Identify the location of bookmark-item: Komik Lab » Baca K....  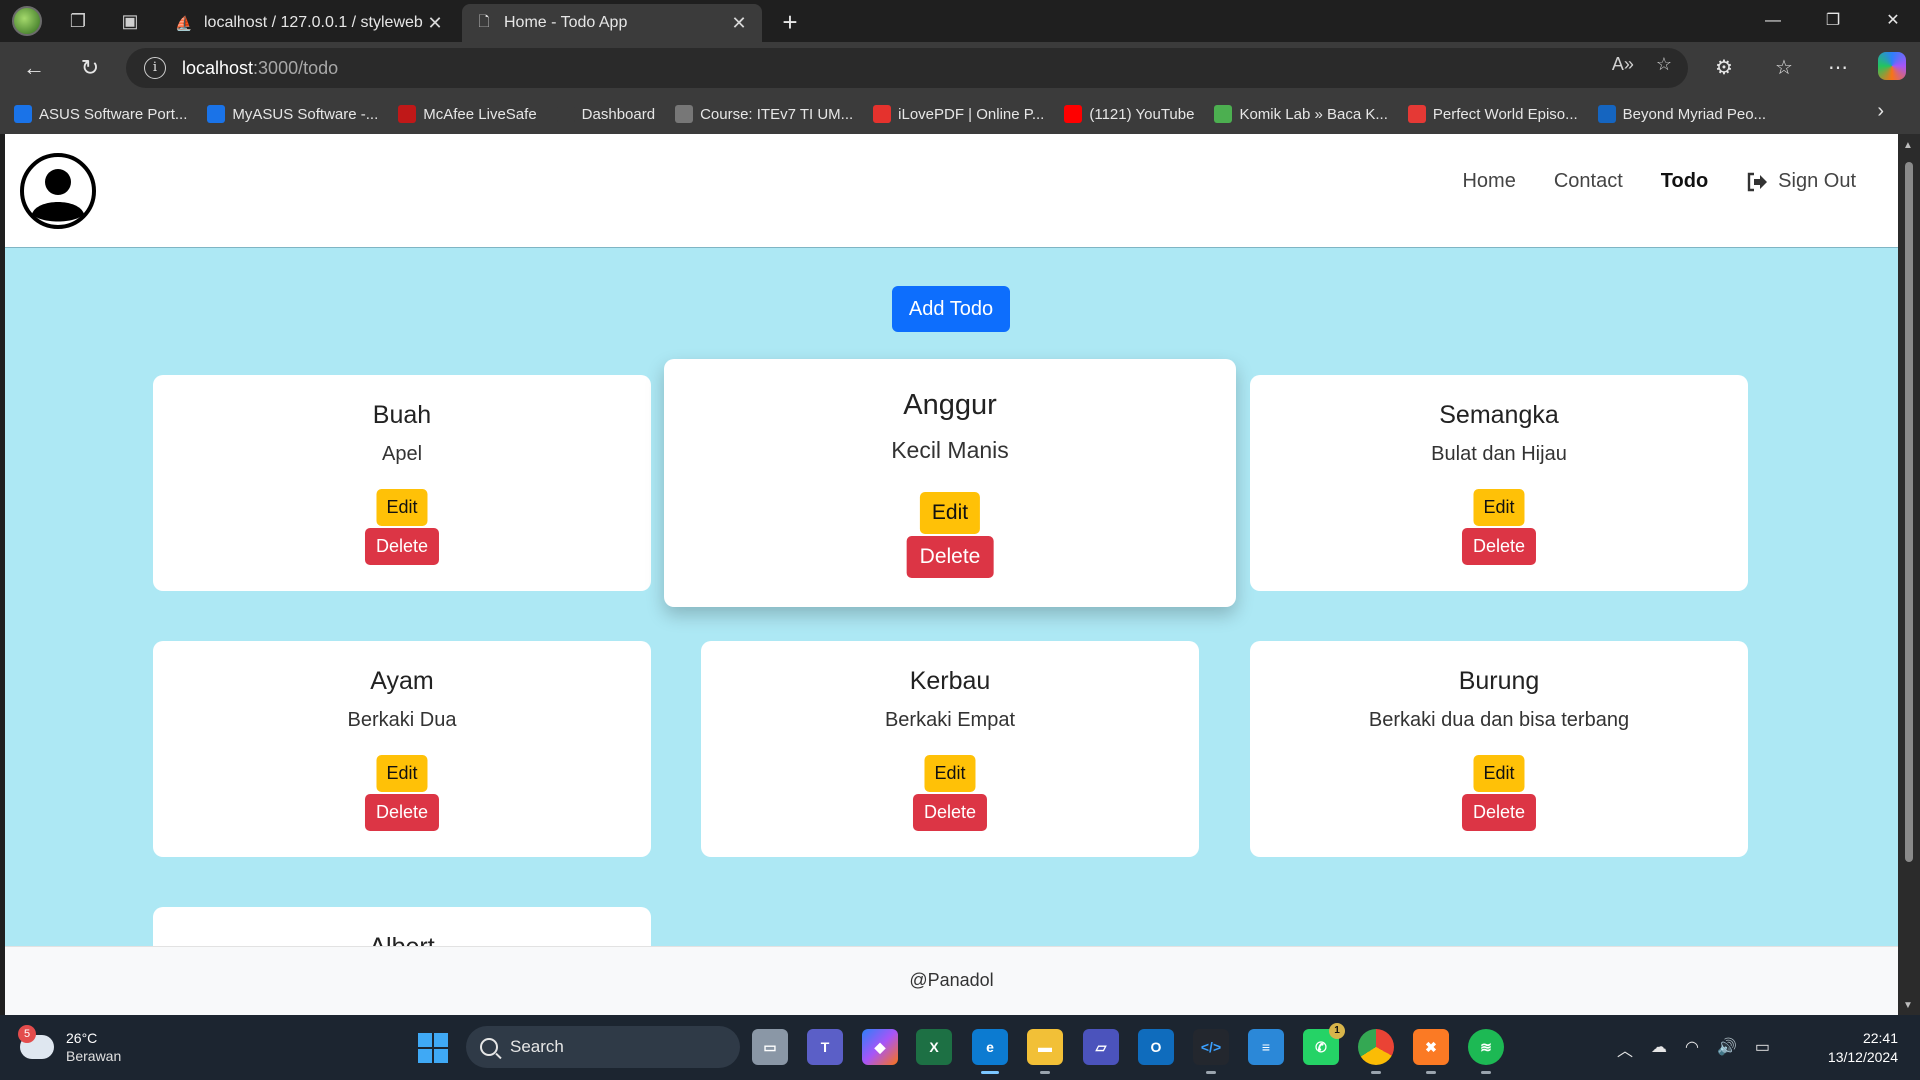
(1301, 114).